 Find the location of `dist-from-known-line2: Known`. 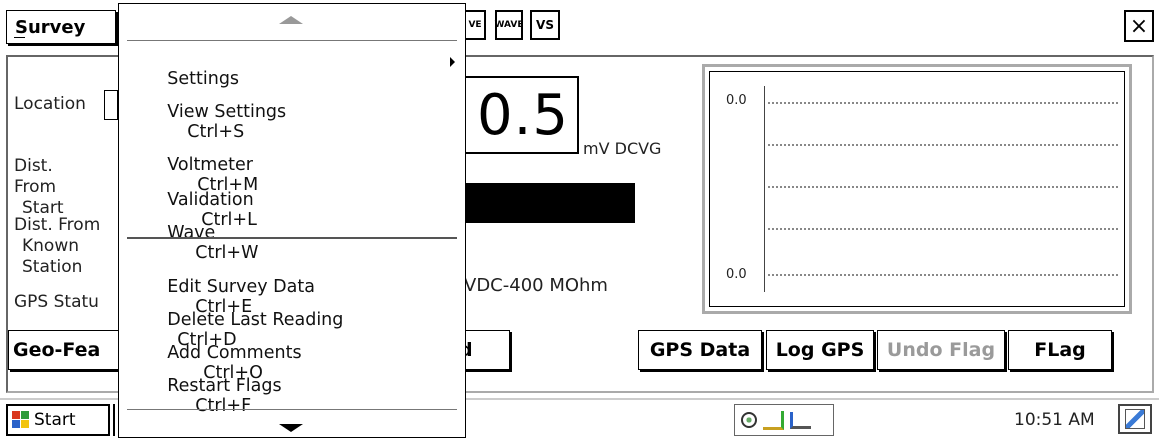

dist-from-known-line2: Known is located at coordinates (51, 246).